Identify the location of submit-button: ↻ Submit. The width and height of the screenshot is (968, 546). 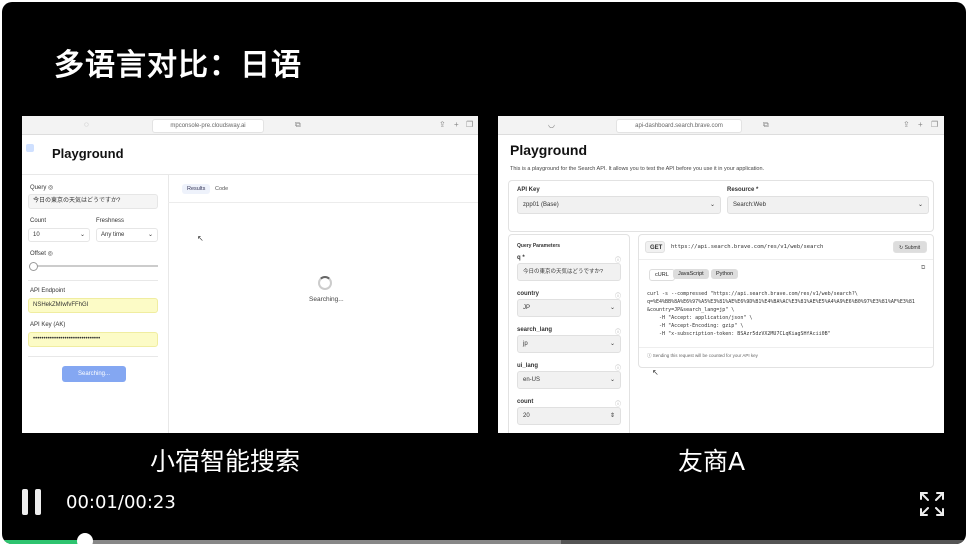
(910, 247).